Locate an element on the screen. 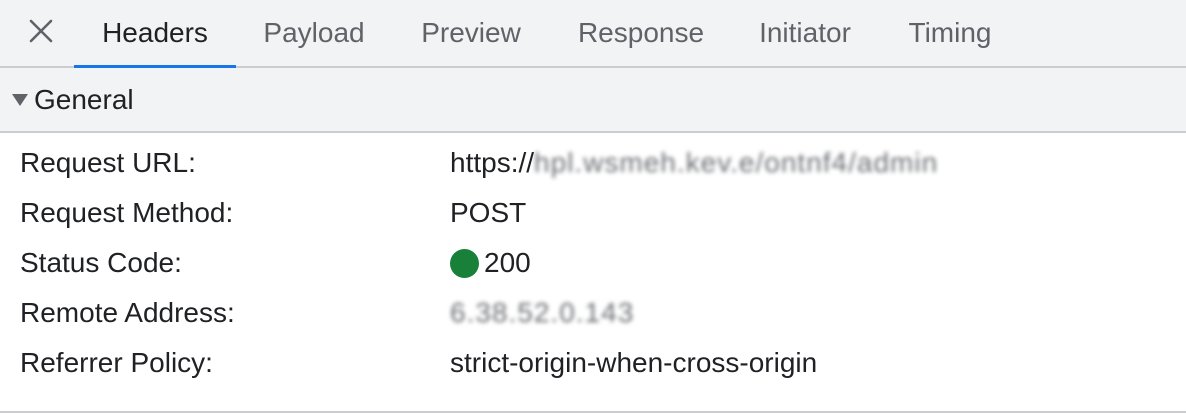  tab-headers: Headers is located at coordinates (155, 34).